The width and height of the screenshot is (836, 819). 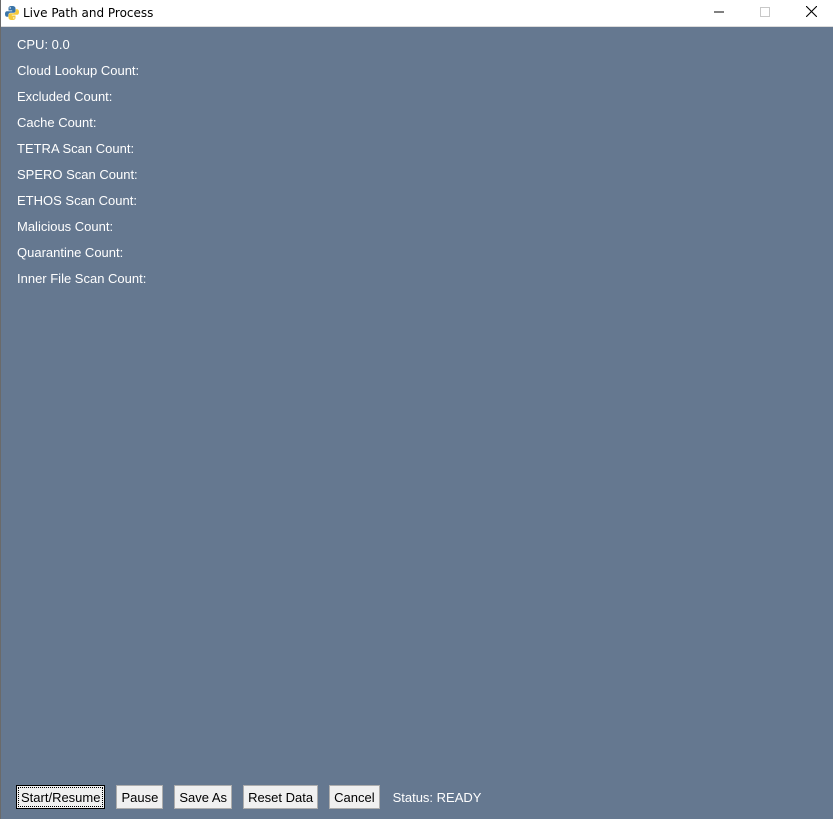 I want to click on start-resume-button: Start/Resume, so click(x=61, y=797).